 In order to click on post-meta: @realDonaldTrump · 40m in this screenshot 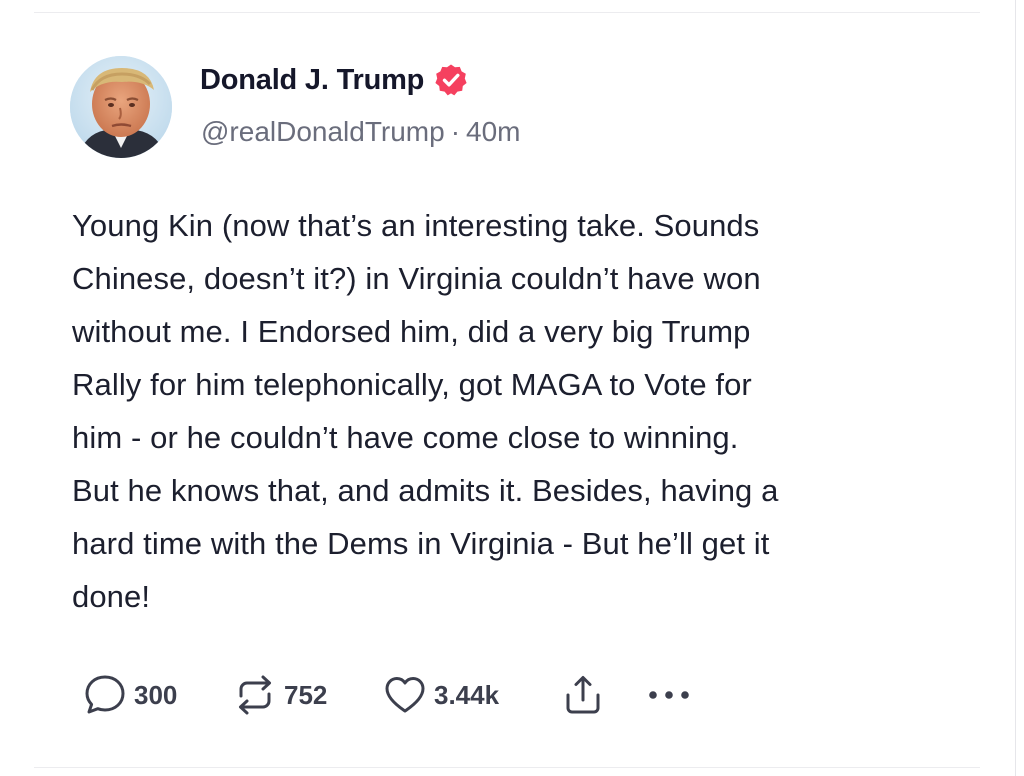, I will do `click(361, 132)`.